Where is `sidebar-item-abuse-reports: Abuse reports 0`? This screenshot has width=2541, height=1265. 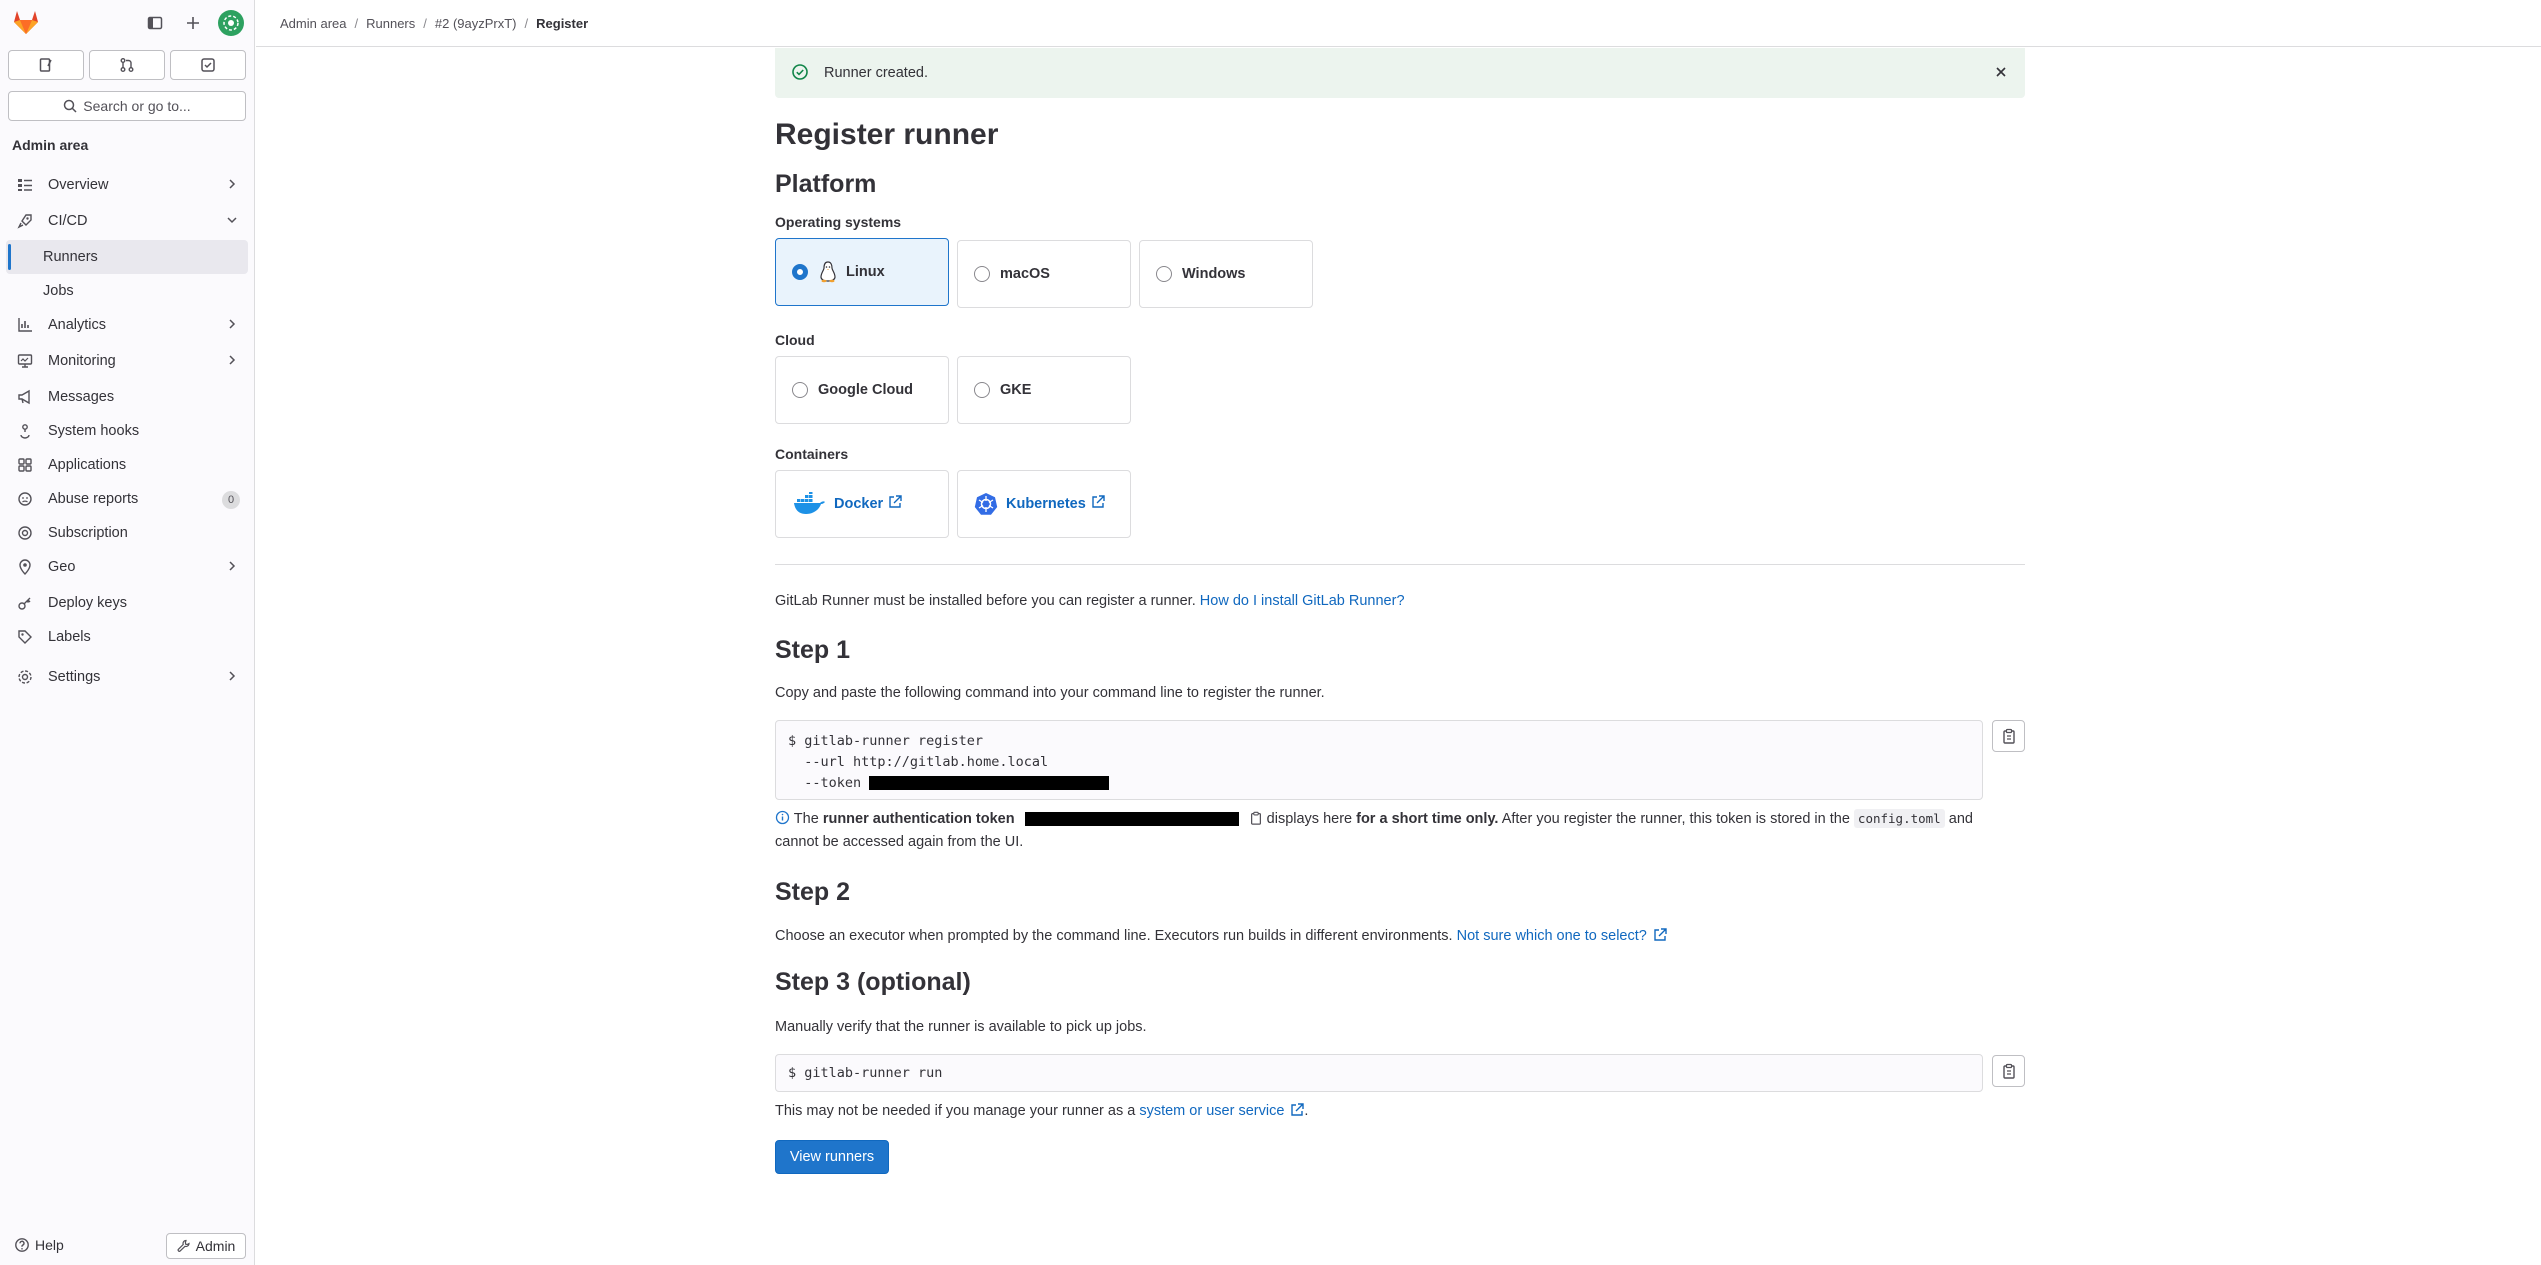
sidebar-item-abuse-reports: Abuse reports 0 is located at coordinates (127, 499).